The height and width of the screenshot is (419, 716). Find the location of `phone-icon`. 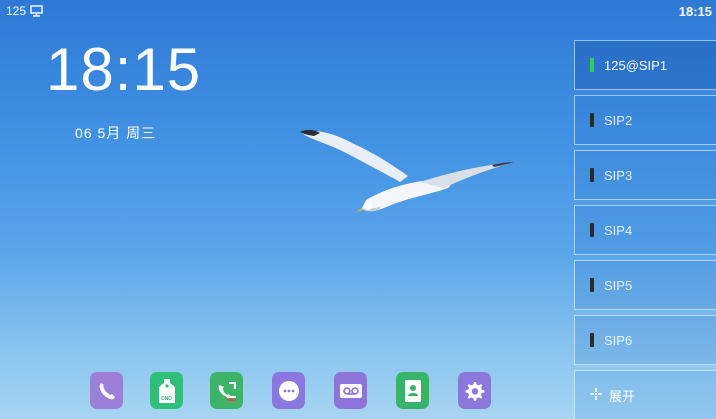

phone-icon is located at coordinates (106, 390).